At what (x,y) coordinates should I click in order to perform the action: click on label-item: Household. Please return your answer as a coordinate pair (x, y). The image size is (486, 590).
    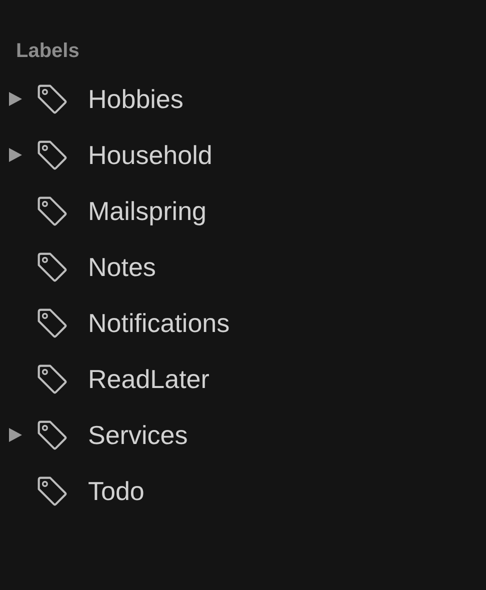
    Looking at the image, I should click on (150, 155).